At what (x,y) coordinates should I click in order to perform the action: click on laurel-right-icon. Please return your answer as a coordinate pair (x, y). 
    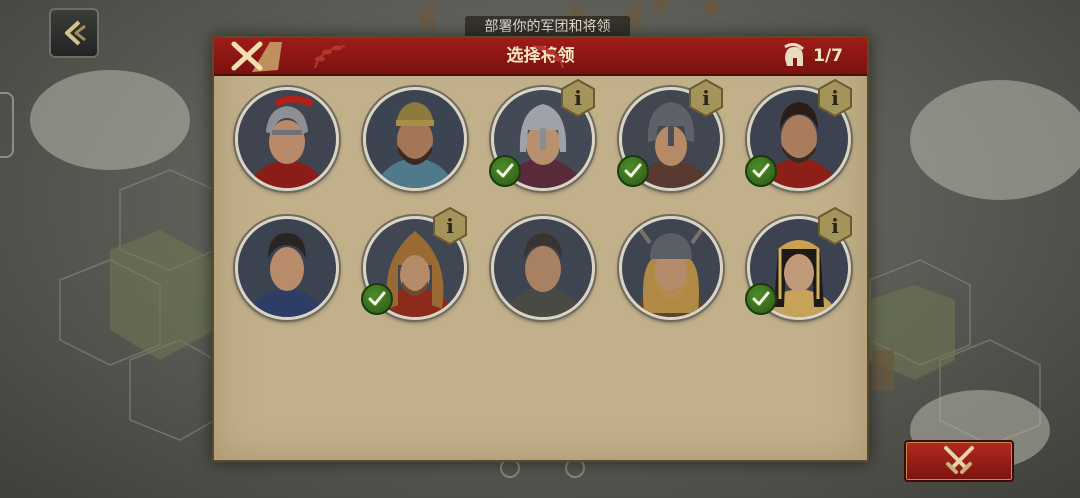
    Looking at the image, I should click on (548, 57).